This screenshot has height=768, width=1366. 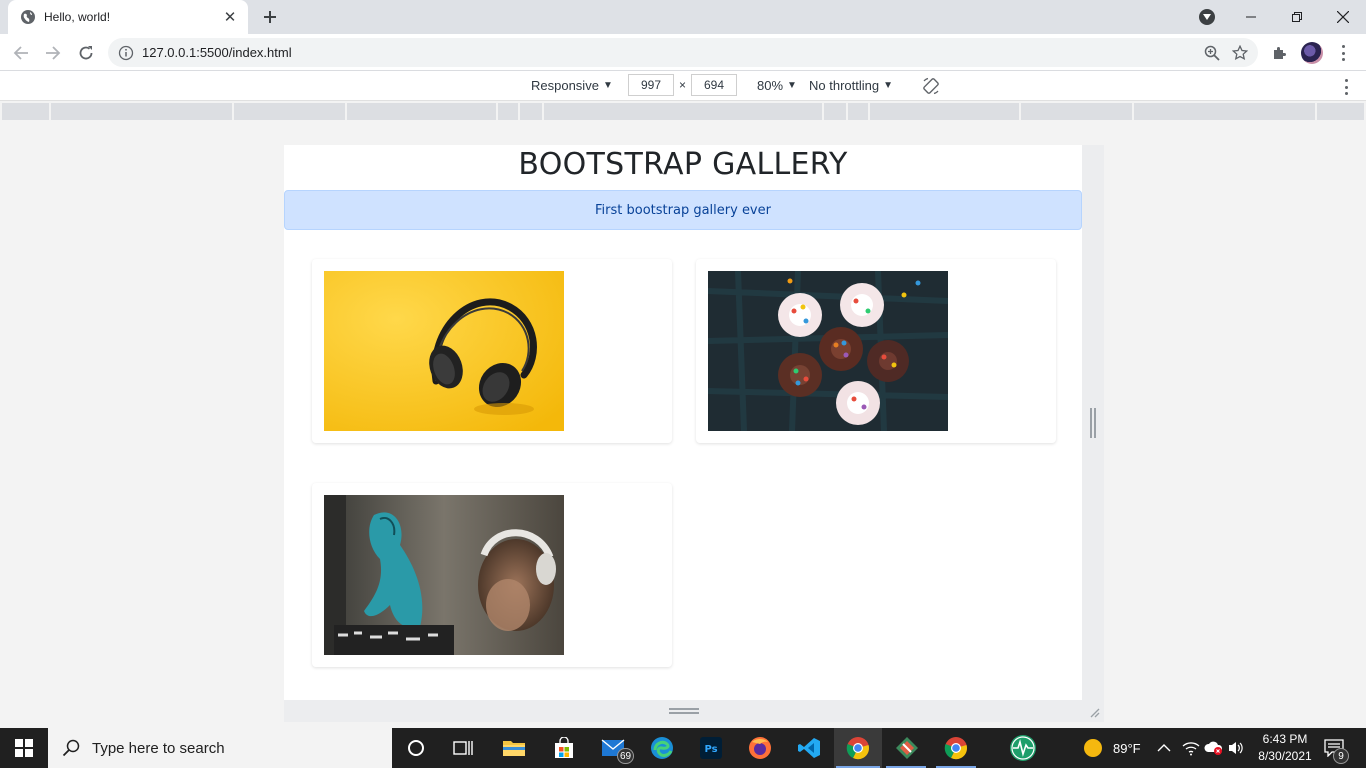 I want to click on edge-button, so click(x=662, y=748).